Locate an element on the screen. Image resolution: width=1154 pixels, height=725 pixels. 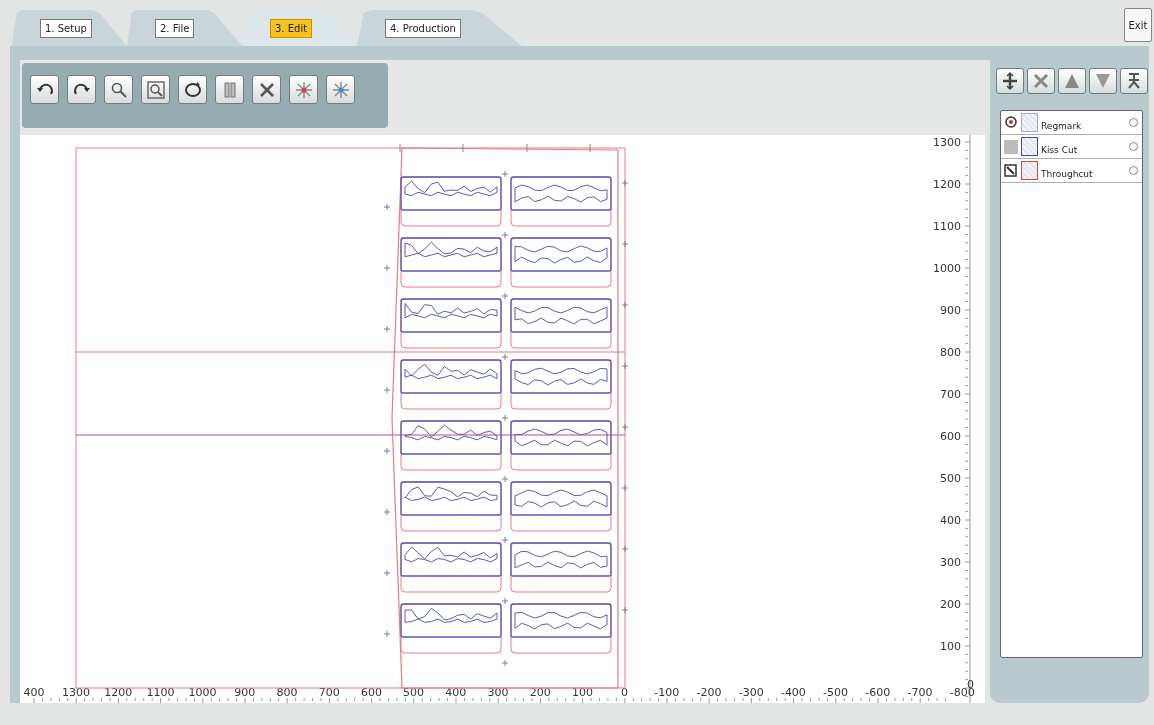
axis-label: -300 is located at coordinates (751, 692).